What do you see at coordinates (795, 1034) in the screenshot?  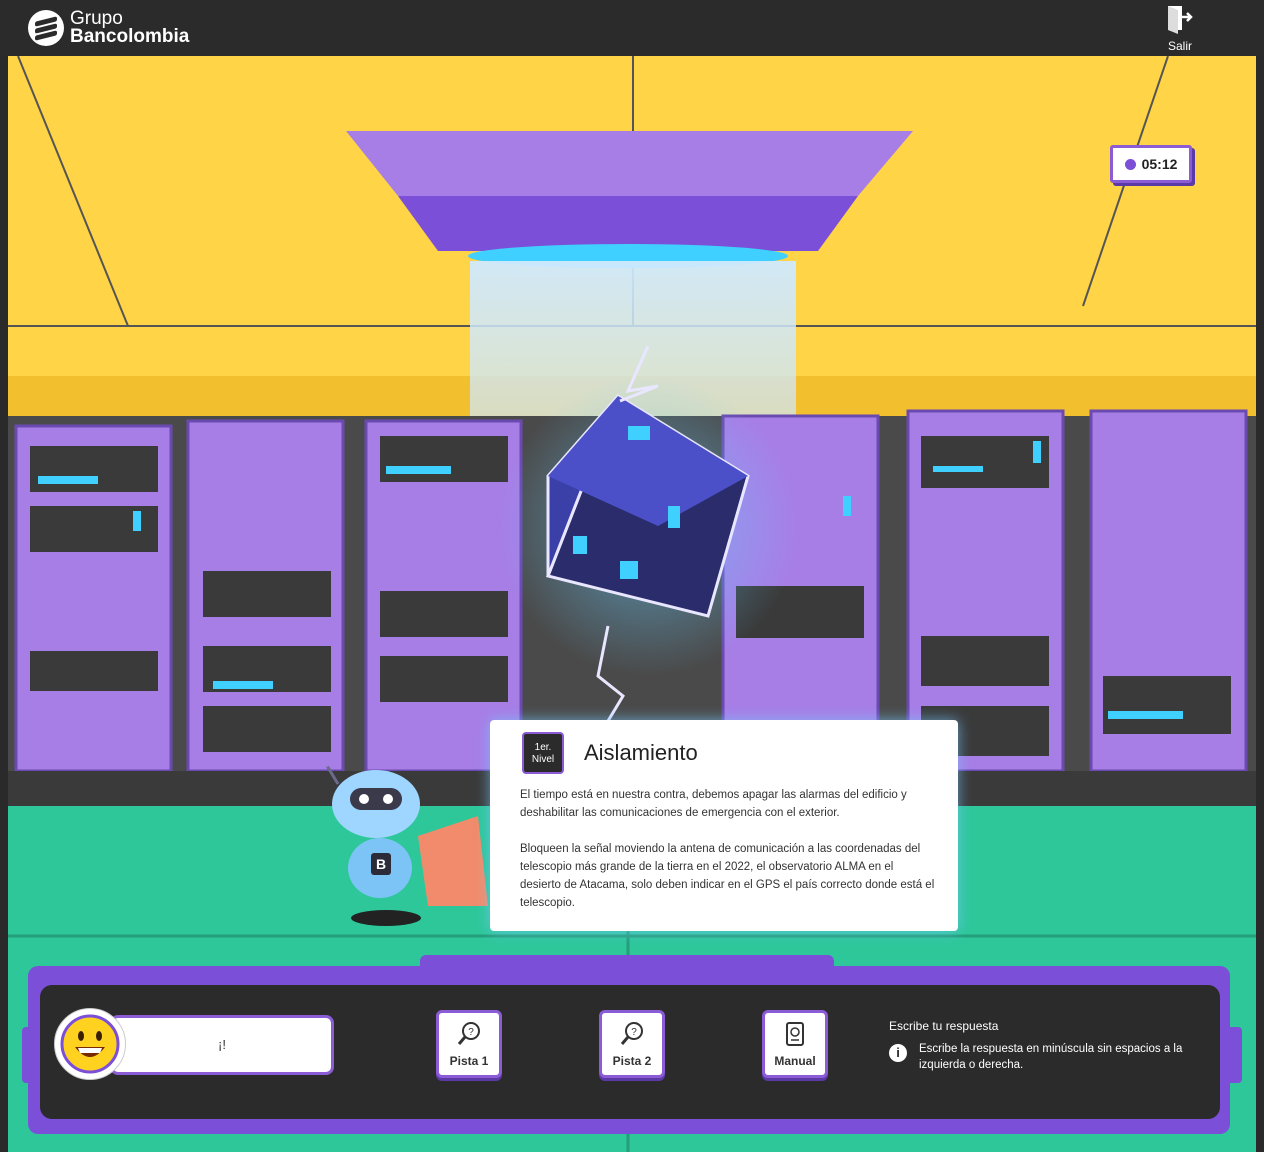 I see `manual-book-icon` at bounding box center [795, 1034].